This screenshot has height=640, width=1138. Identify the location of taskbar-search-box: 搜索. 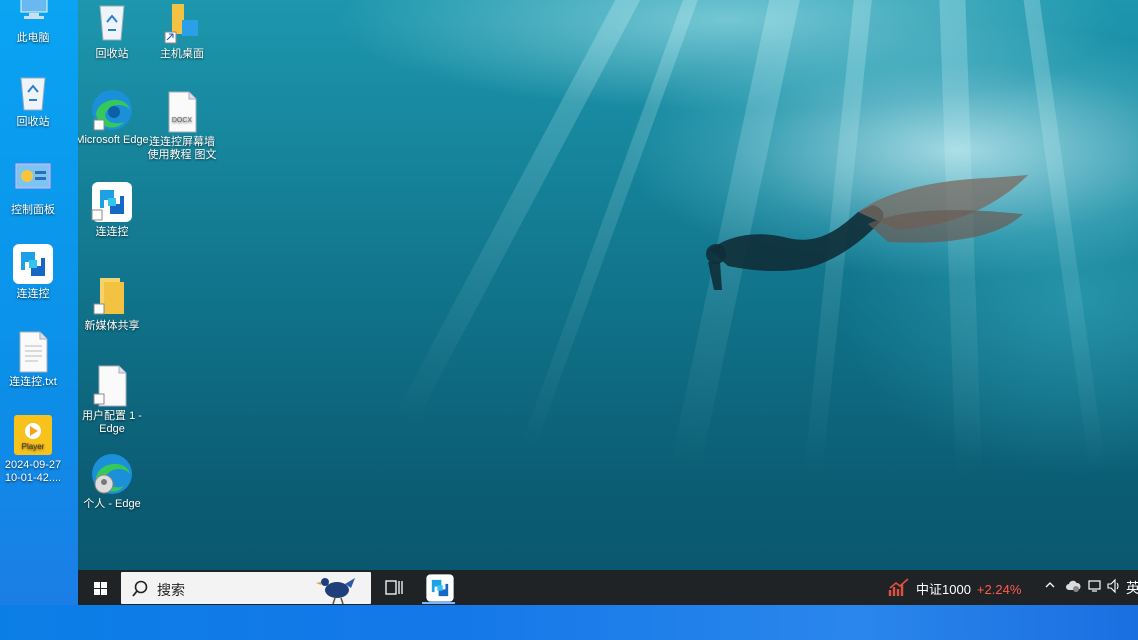
(246, 588).